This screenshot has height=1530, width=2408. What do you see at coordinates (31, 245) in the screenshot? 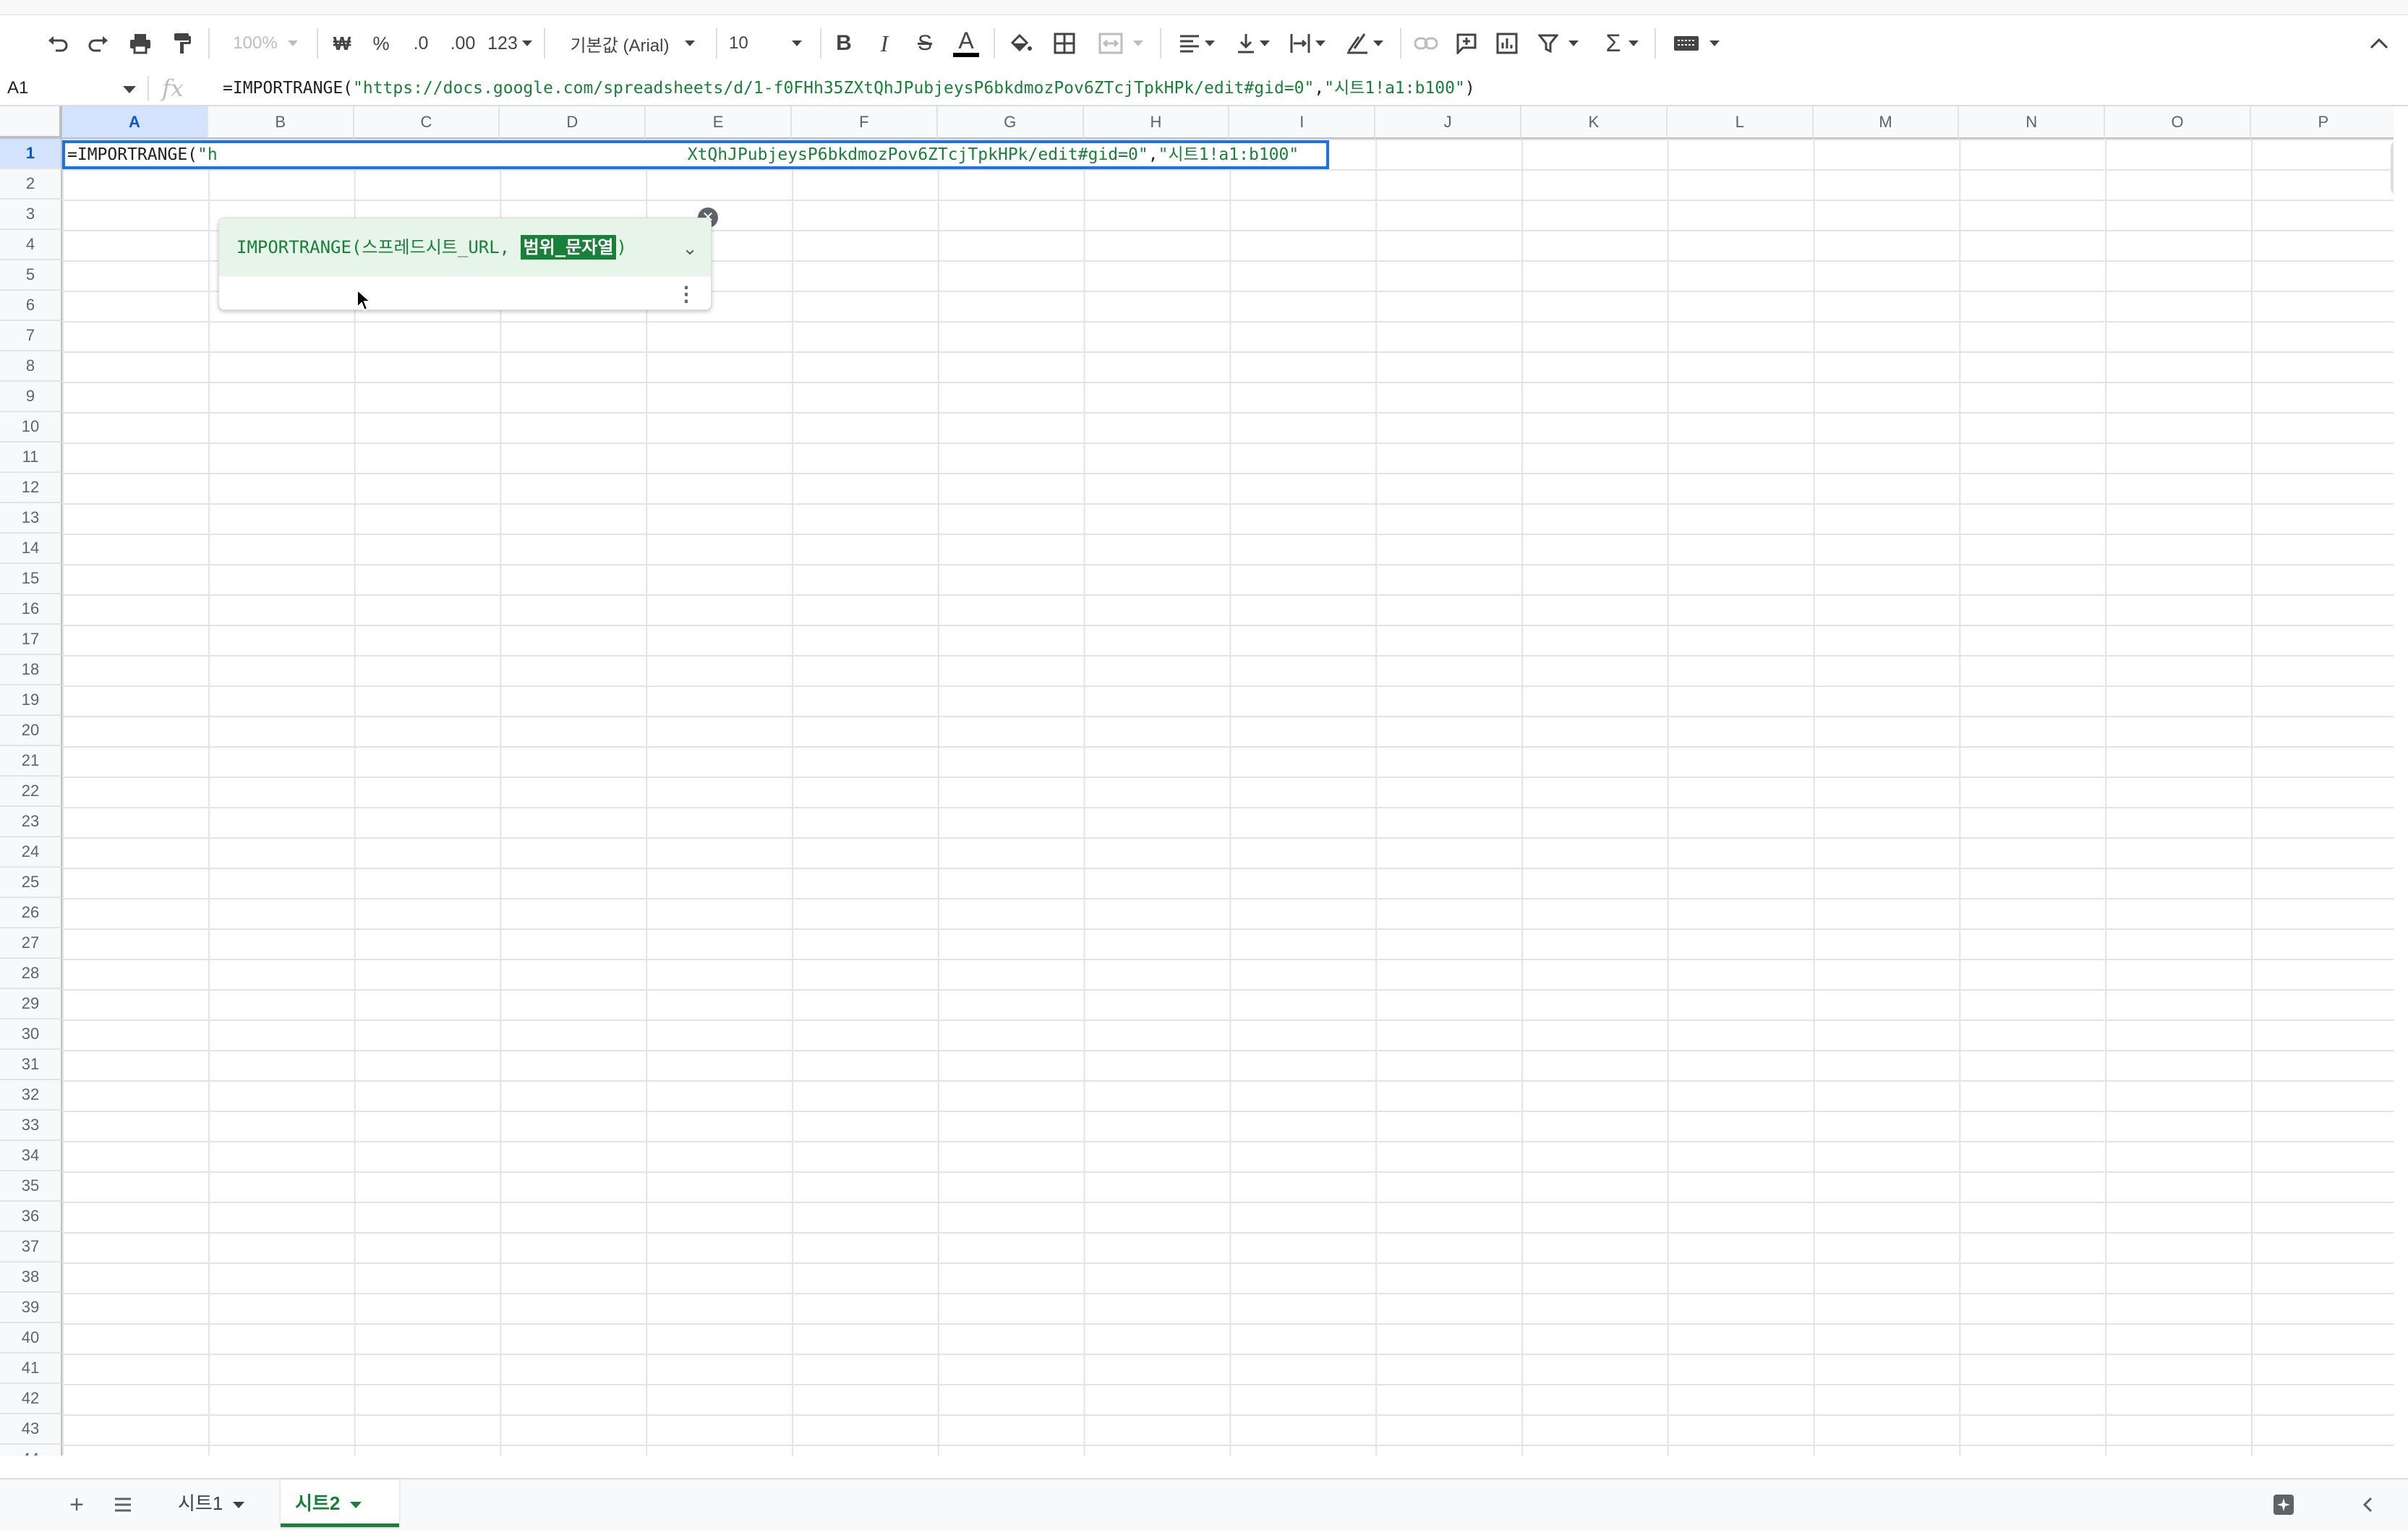
I see `row-header-4: 4` at bounding box center [31, 245].